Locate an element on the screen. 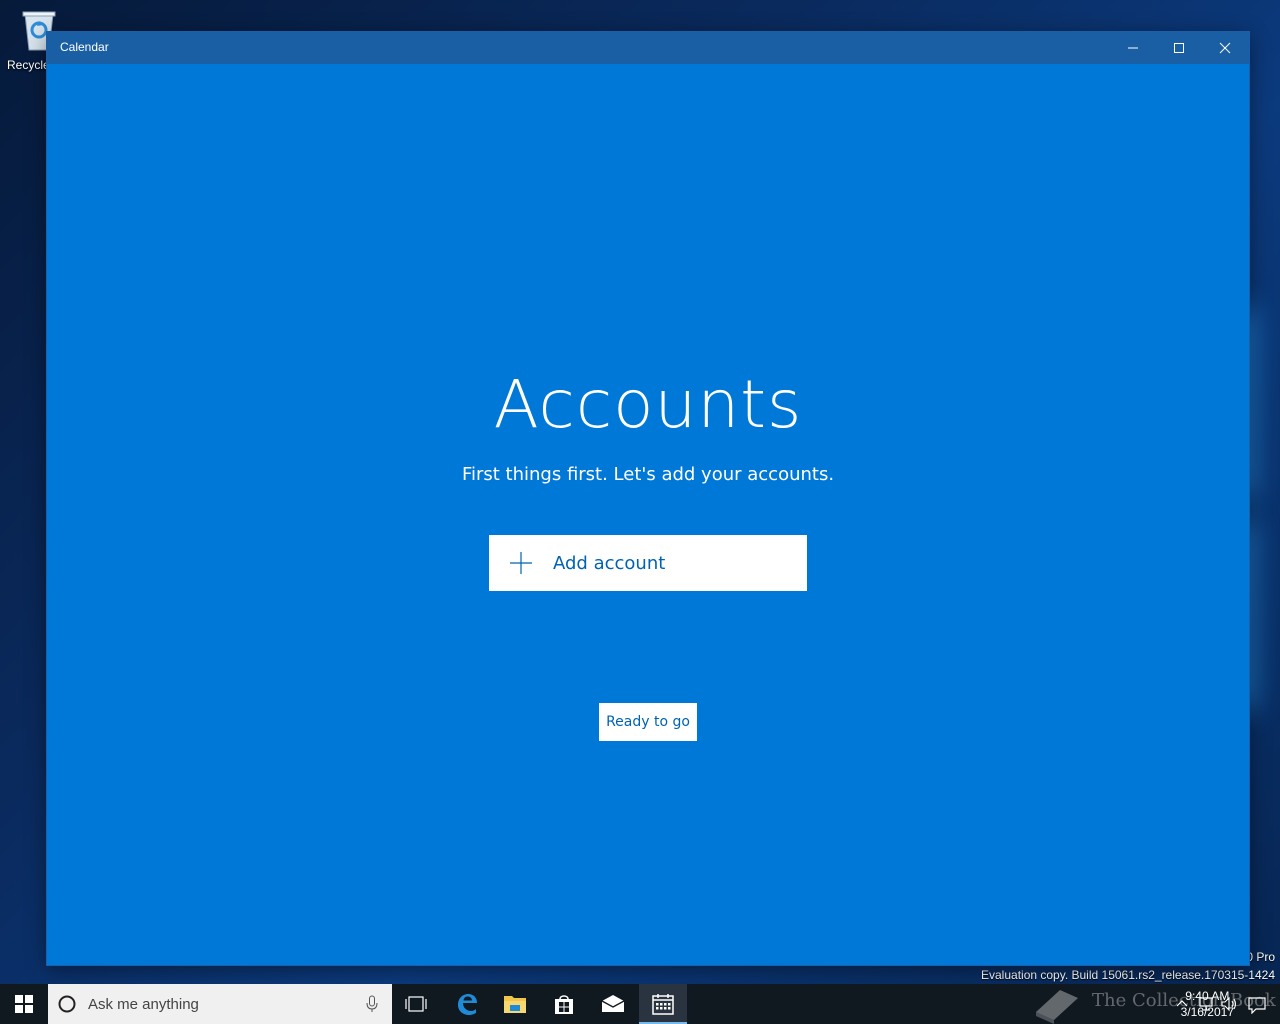  calendar-taskbar-button is located at coordinates (663, 1004).